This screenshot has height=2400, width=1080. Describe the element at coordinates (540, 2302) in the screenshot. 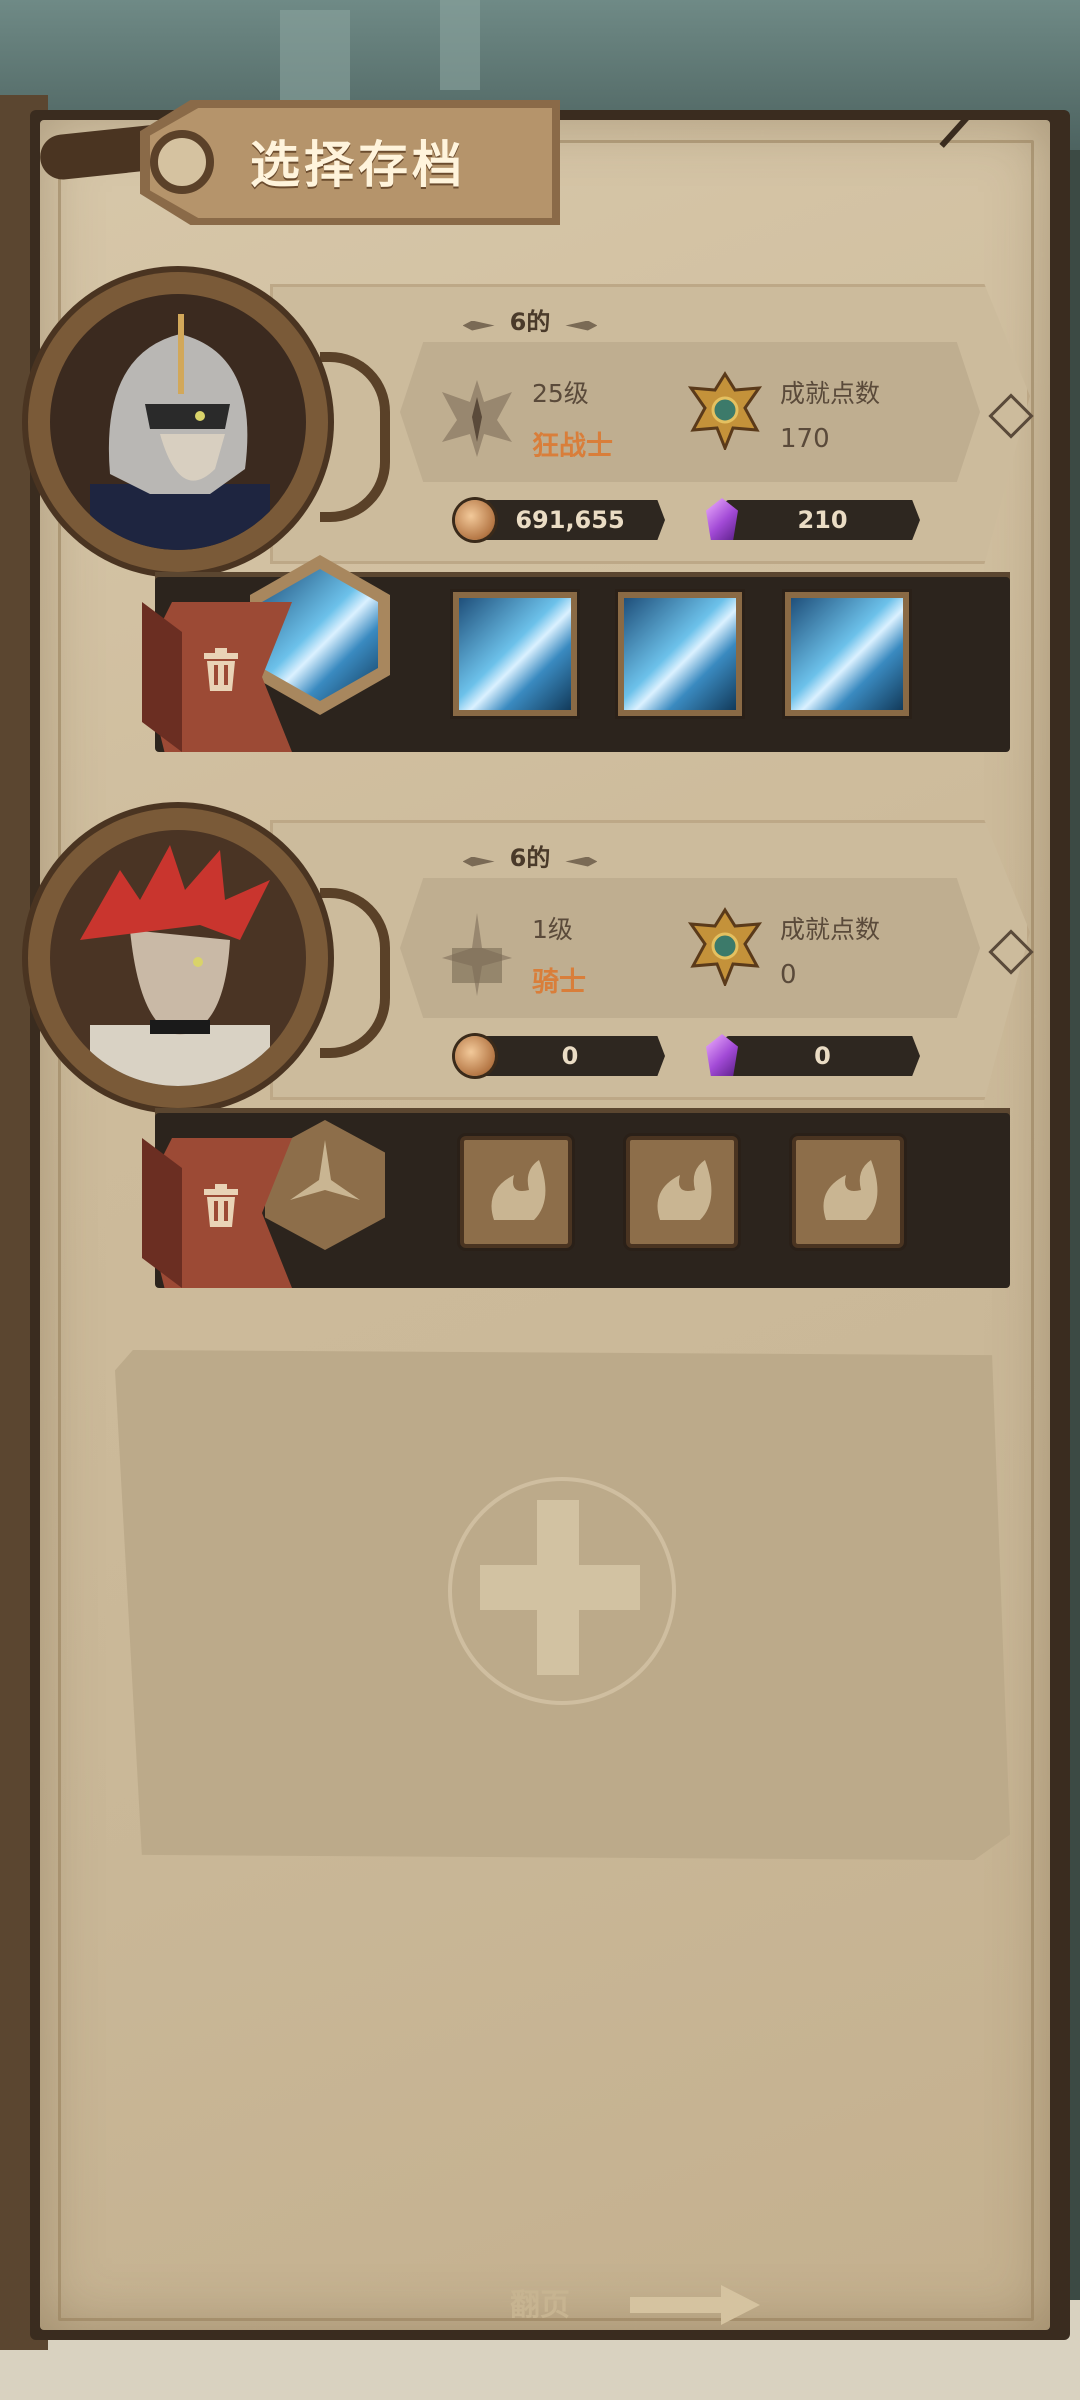

I see `page-turn-label: 翻页` at that location.